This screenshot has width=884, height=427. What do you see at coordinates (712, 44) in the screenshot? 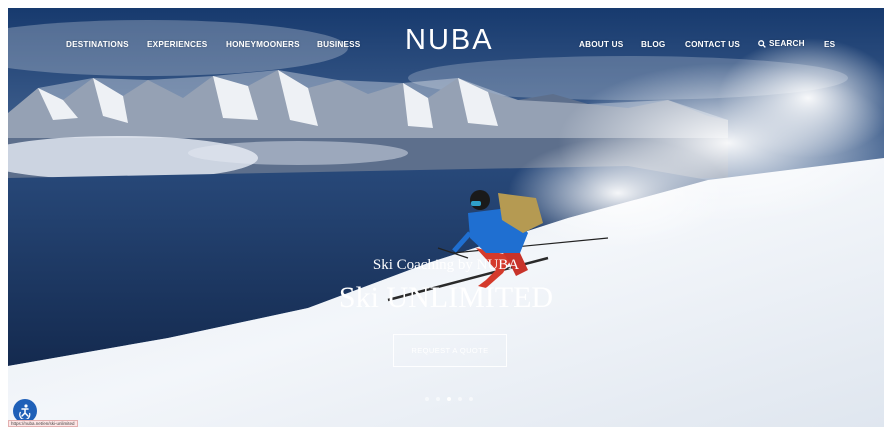
I see `nav-contact-us: CONTACT US` at bounding box center [712, 44].